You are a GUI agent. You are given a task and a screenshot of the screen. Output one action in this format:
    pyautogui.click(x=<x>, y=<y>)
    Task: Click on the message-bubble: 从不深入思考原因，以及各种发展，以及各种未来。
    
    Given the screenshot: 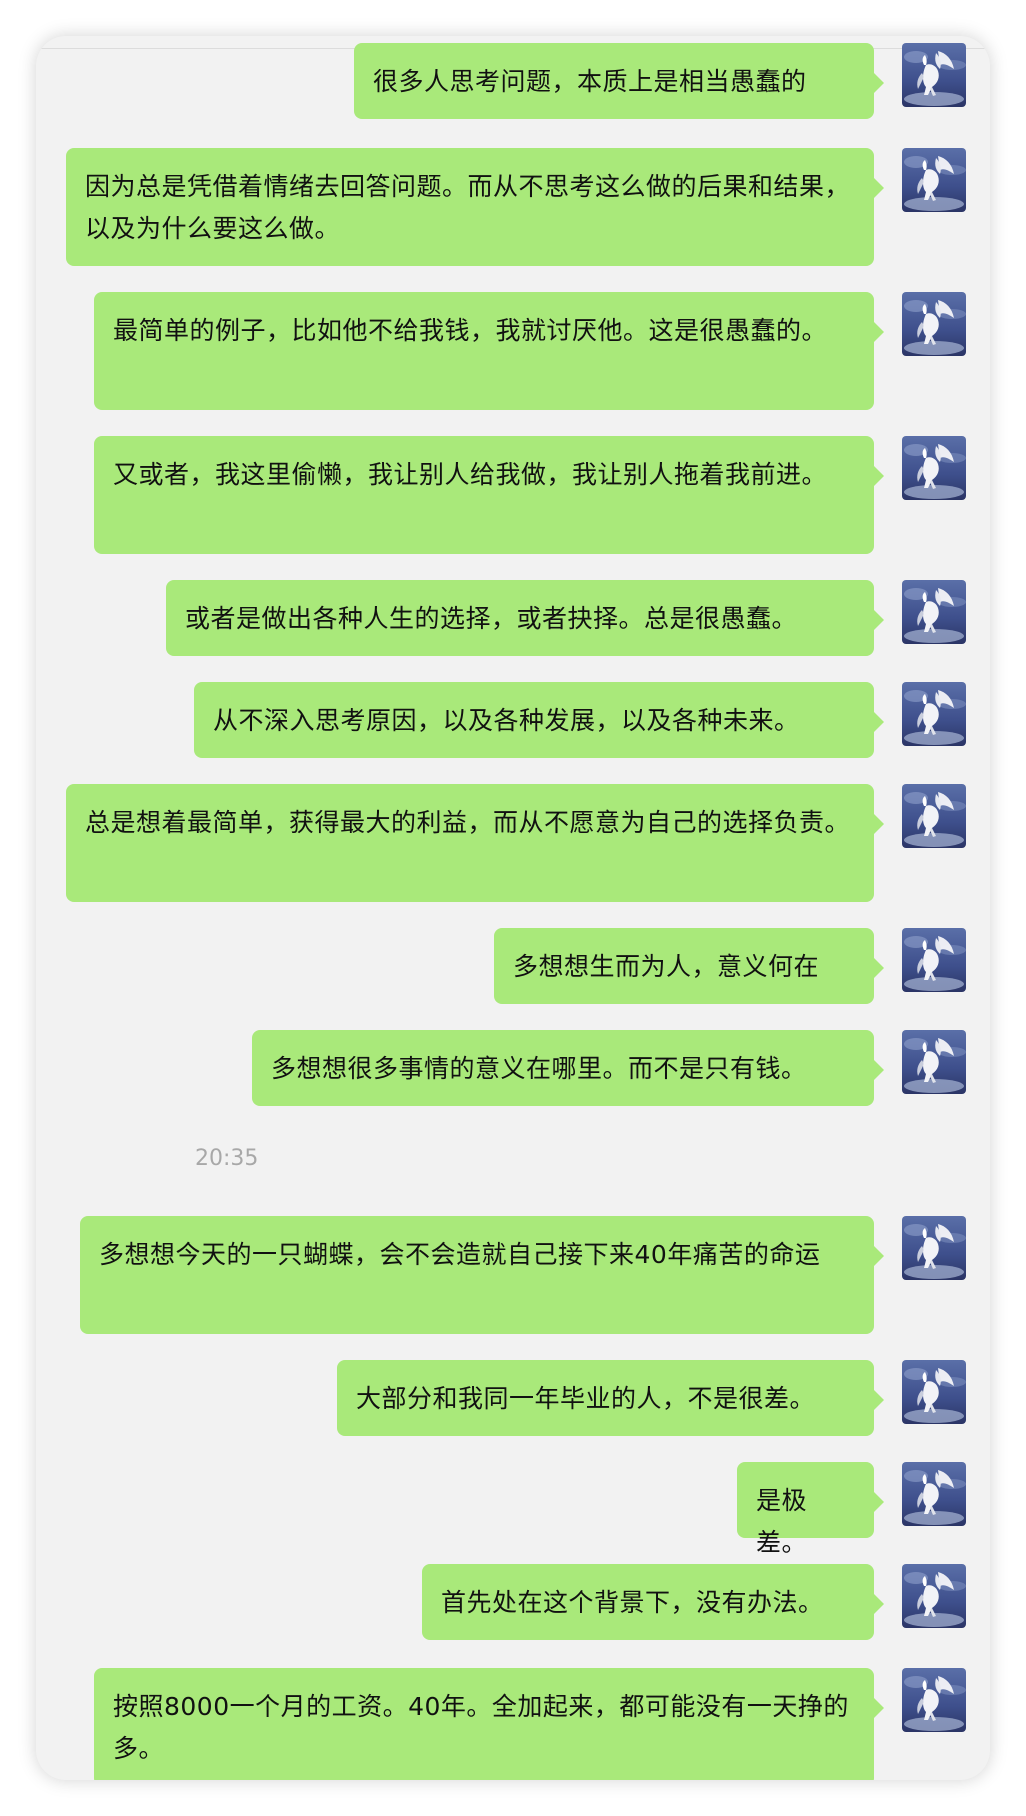 What is the action you would take?
    pyautogui.click(x=539, y=720)
    